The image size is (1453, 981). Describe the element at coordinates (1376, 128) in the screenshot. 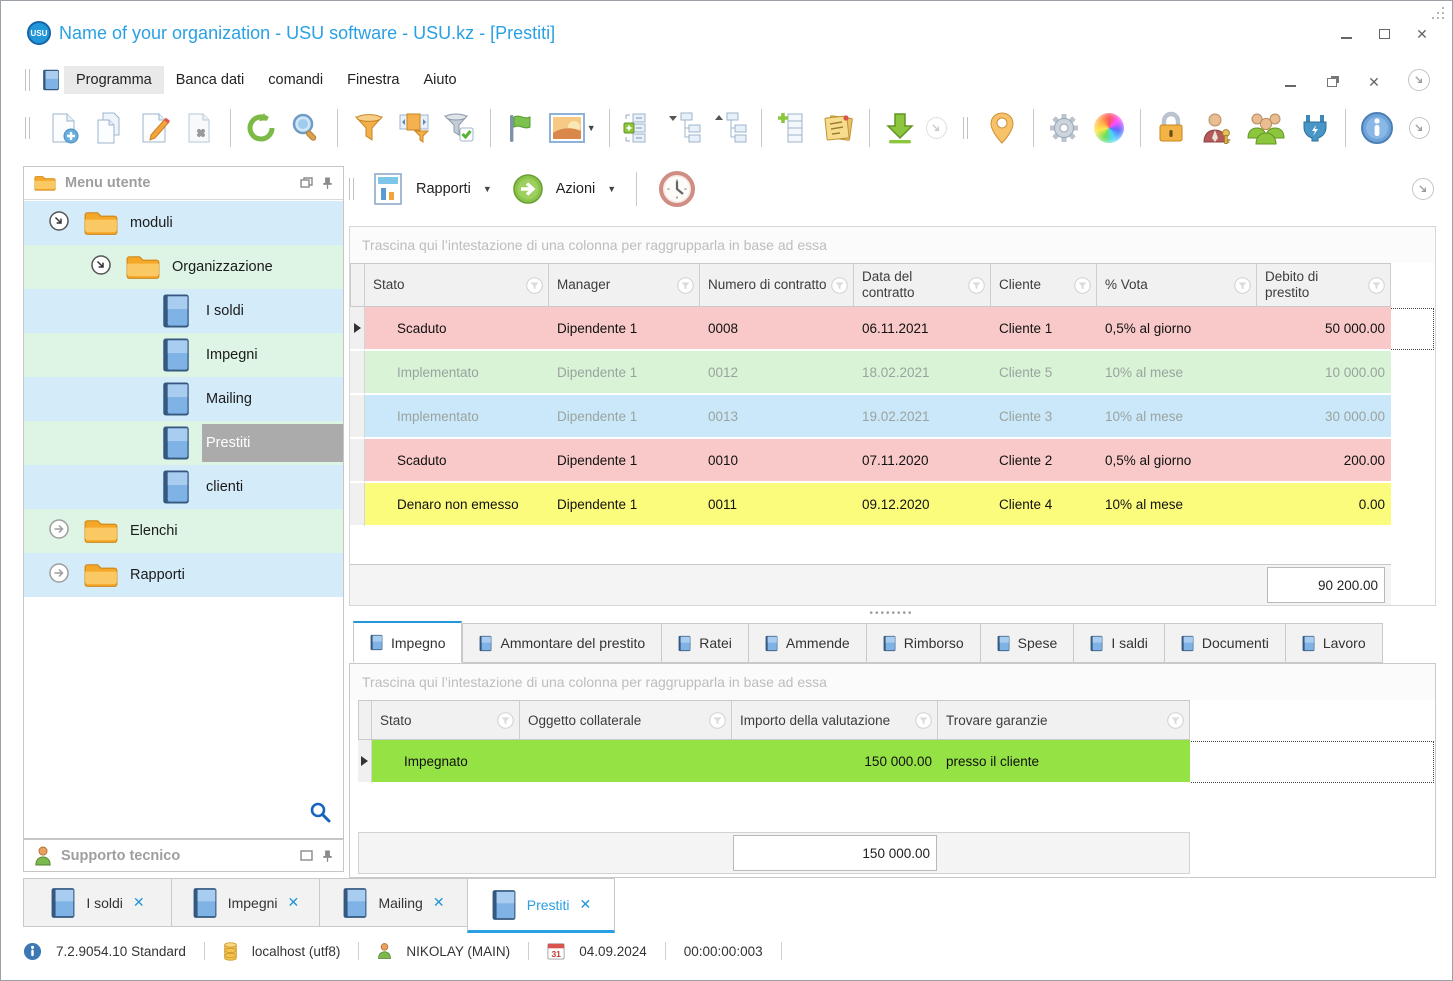

I see `info-button` at that location.